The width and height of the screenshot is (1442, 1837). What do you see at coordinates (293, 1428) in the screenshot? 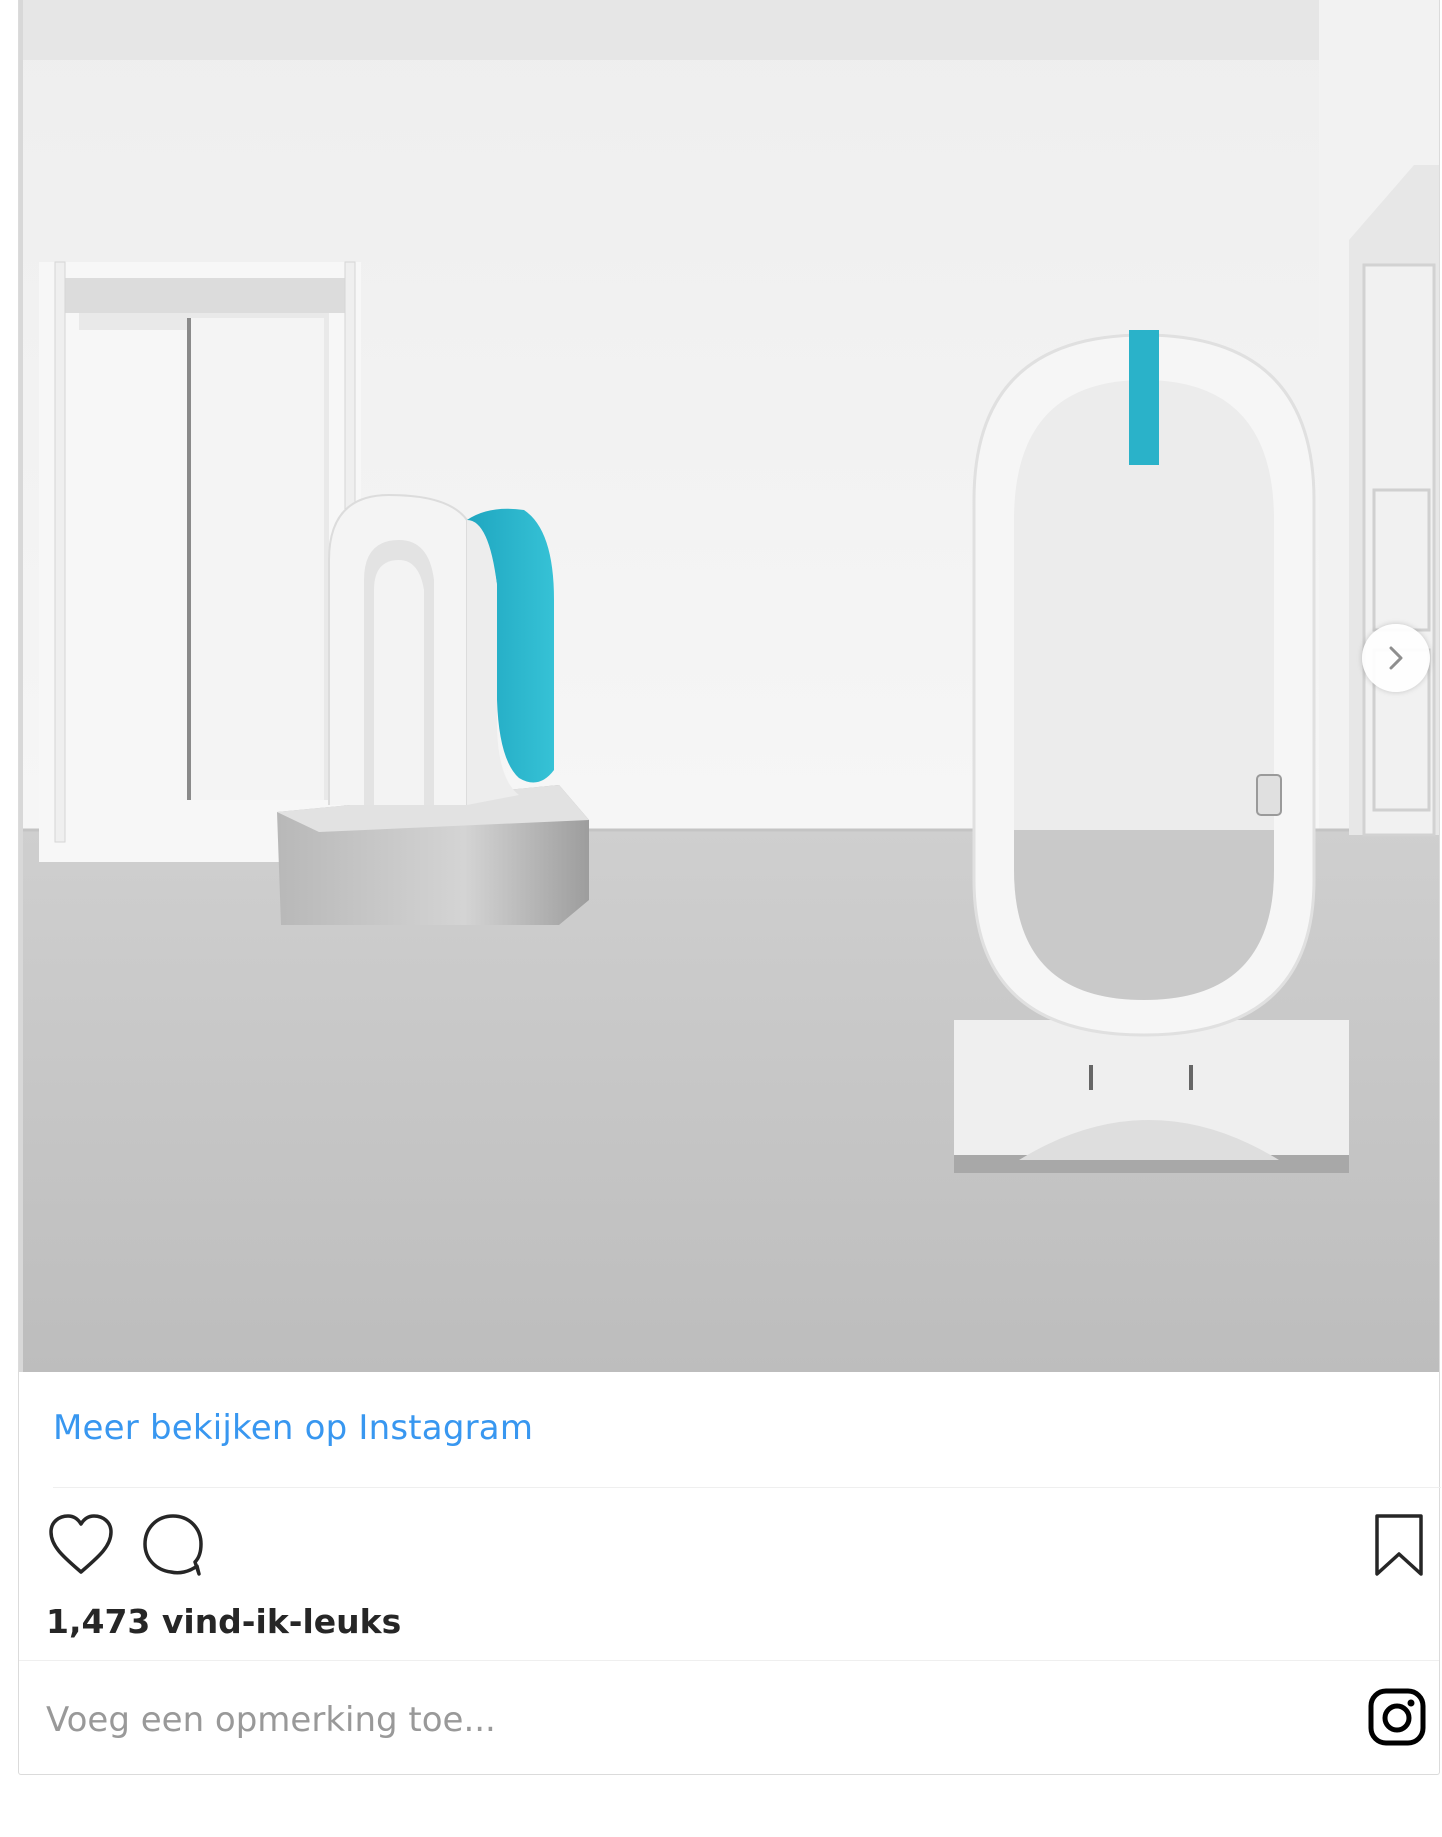
I see `view-more-on-instagram-link: Meer bekijken op Instagram` at bounding box center [293, 1428].